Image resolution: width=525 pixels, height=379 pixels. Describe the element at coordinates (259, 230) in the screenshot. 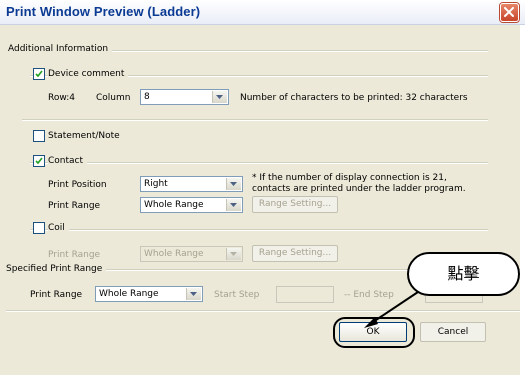

I see `coil-divider` at that location.